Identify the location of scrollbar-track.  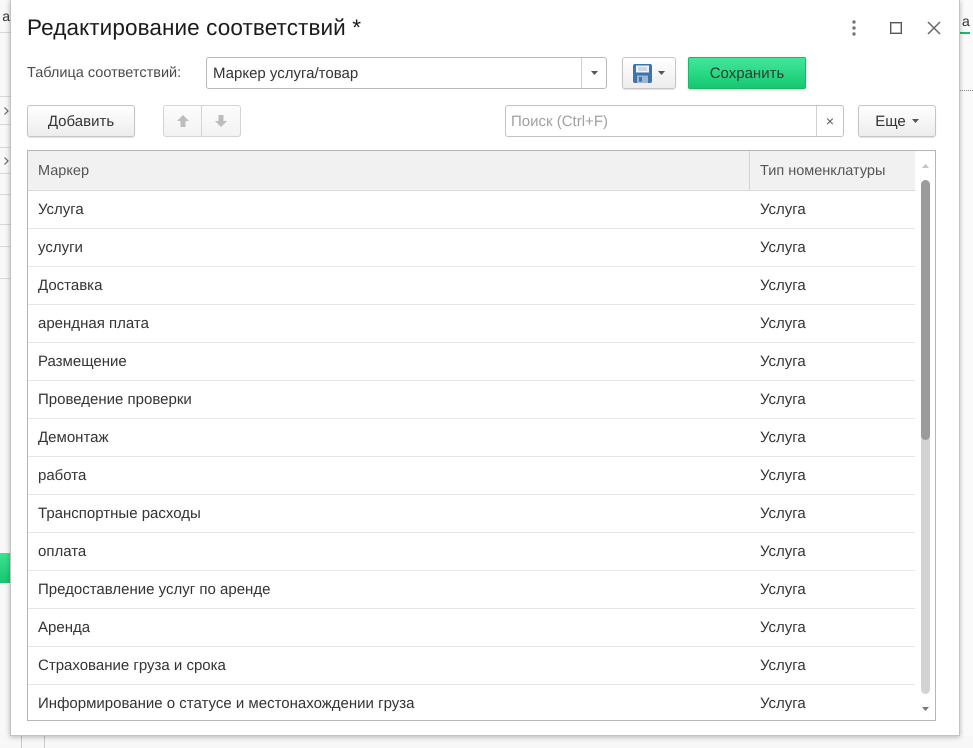
(925, 437).